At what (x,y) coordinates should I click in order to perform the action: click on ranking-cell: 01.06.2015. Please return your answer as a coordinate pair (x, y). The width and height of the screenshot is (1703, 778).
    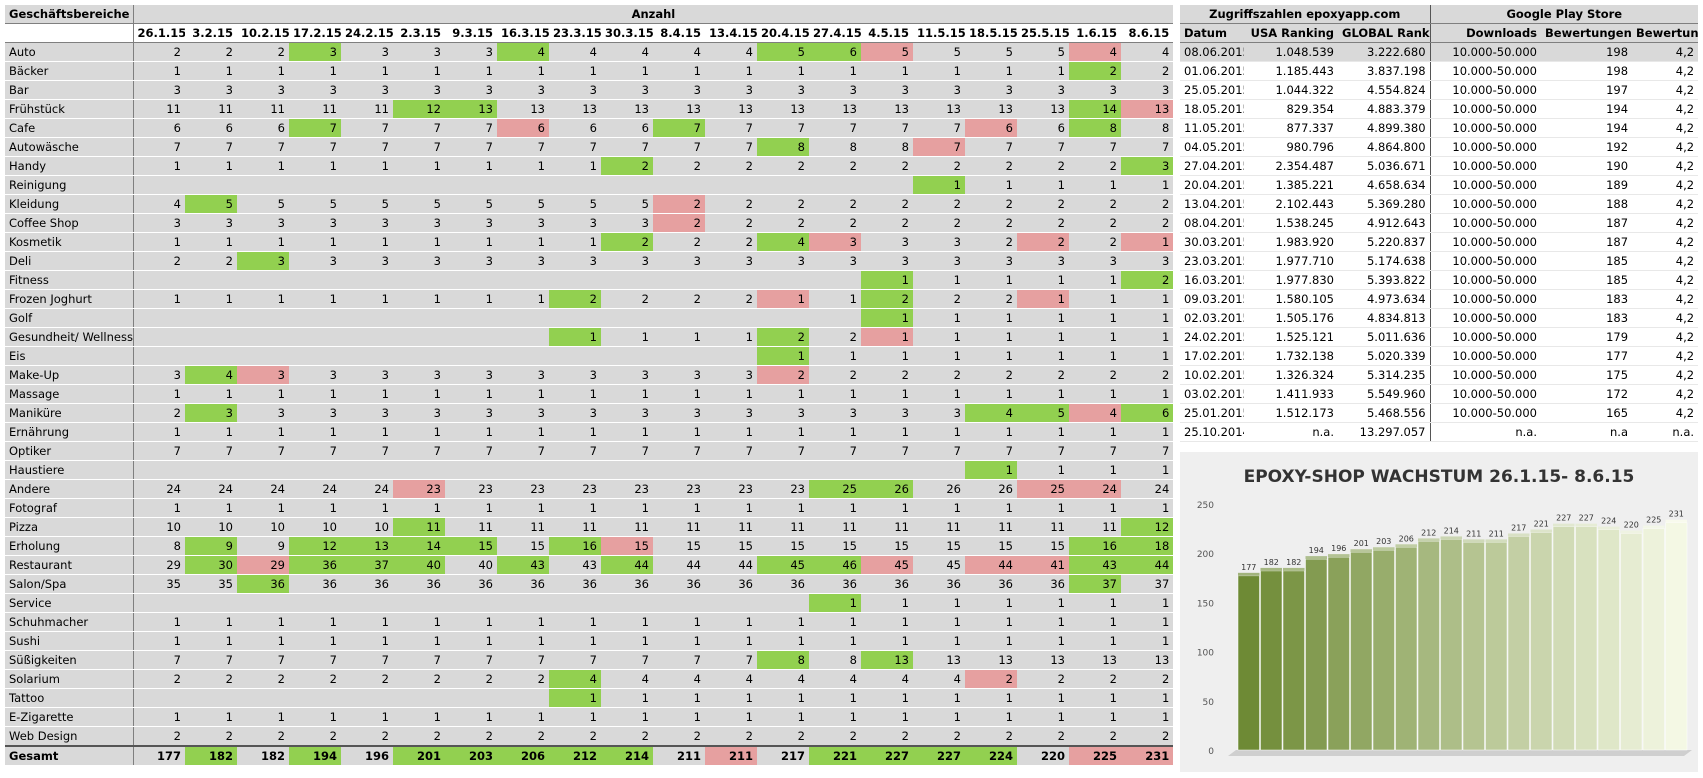
    Looking at the image, I should click on (1212, 71).